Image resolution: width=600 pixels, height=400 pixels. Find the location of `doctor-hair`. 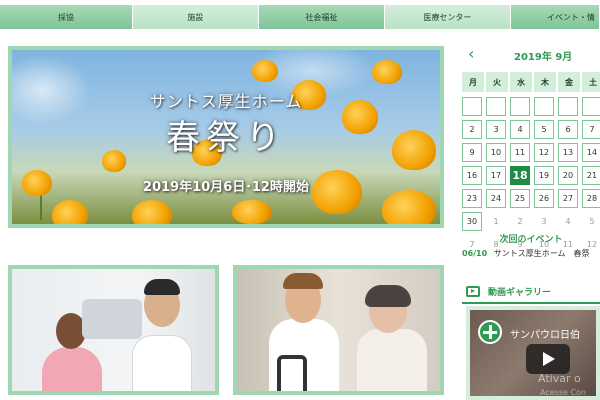

doctor-hair is located at coordinates (162, 287).